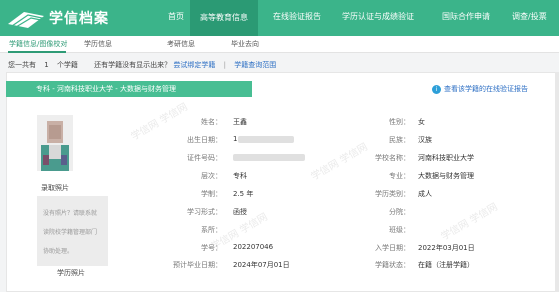  Describe the element at coordinates (446, 265) in the screenshot. I see `enrollment-status-value: 在籍（注册学籍）` at that location.